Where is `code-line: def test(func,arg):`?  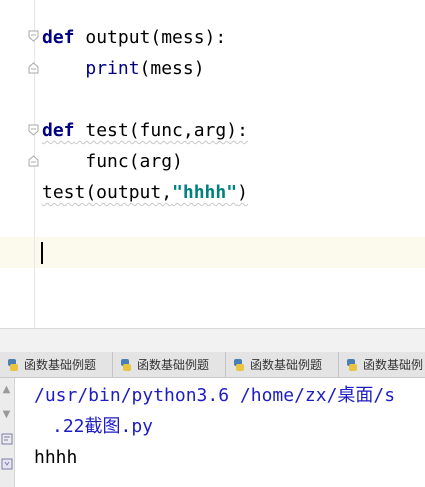 code-line: def test(func,arg): is located at coordinates (145, 131).